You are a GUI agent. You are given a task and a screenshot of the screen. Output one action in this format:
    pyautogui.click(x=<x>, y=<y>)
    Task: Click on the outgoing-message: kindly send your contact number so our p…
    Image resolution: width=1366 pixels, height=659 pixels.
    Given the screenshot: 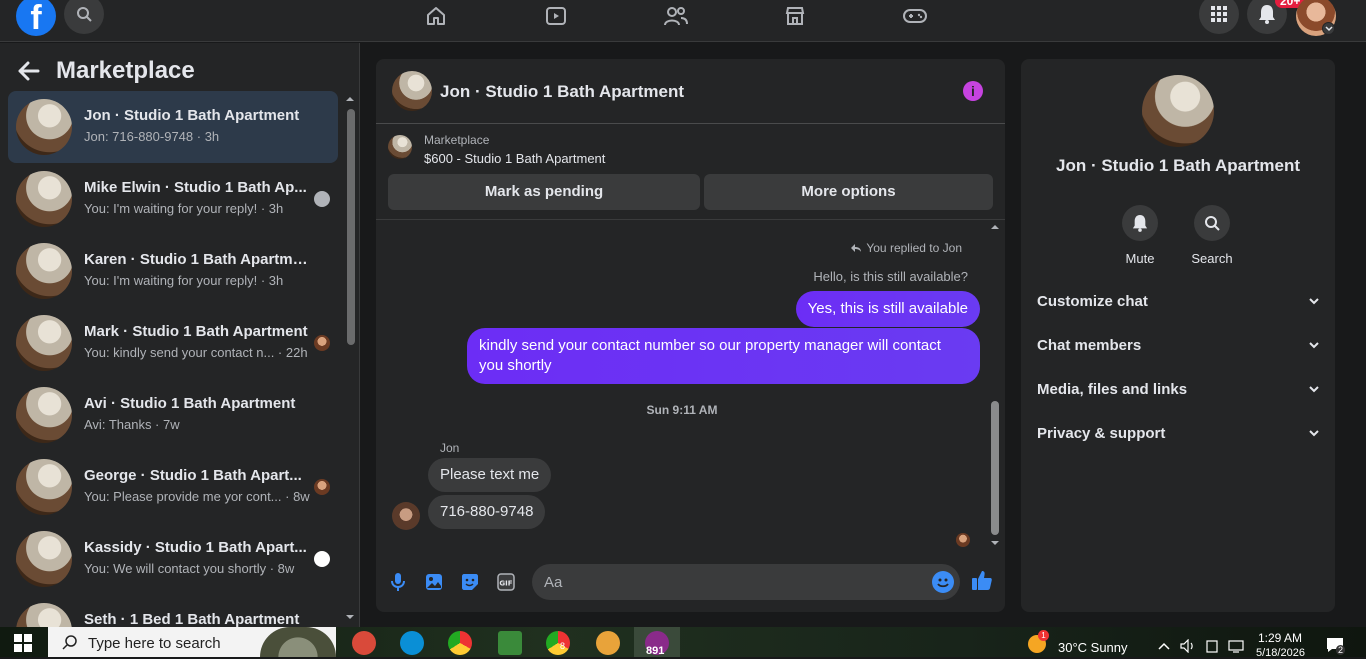 What is the action you would take?
    pyautogui.click(x=723, y=356)
    